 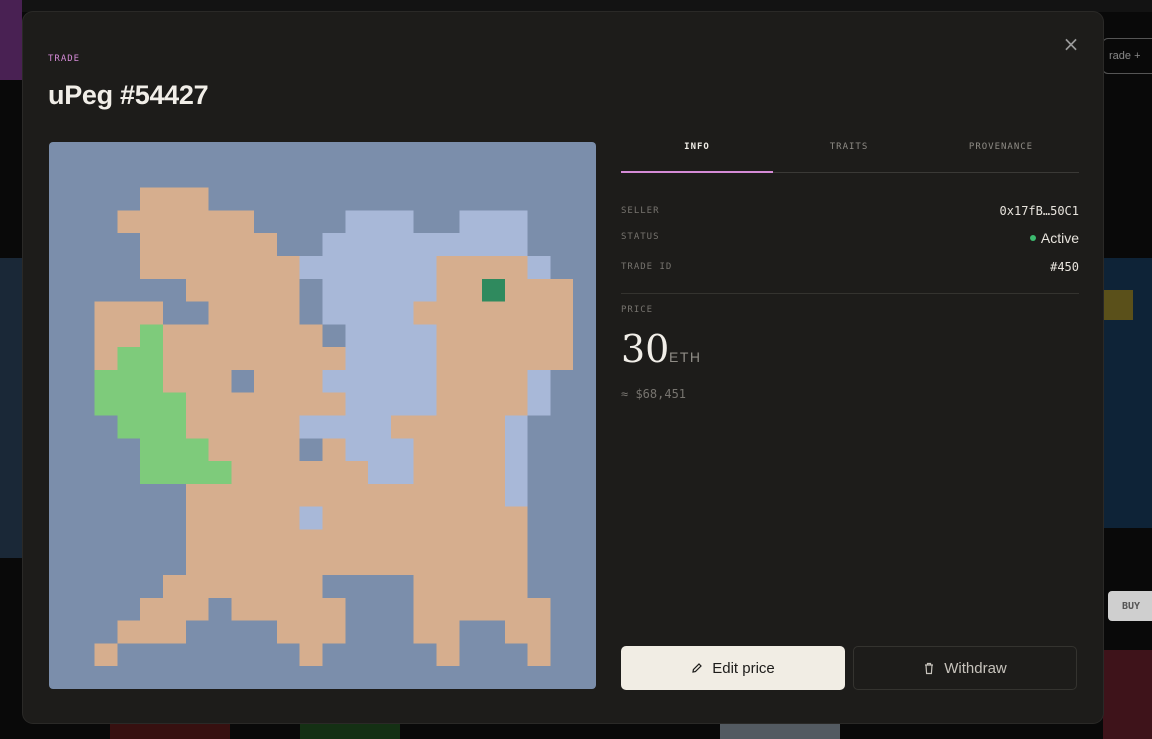 What do you see at coordinates (1059, 238) in the screenshot?
I see `status-value: Active` at bounding box center [1059, 238].